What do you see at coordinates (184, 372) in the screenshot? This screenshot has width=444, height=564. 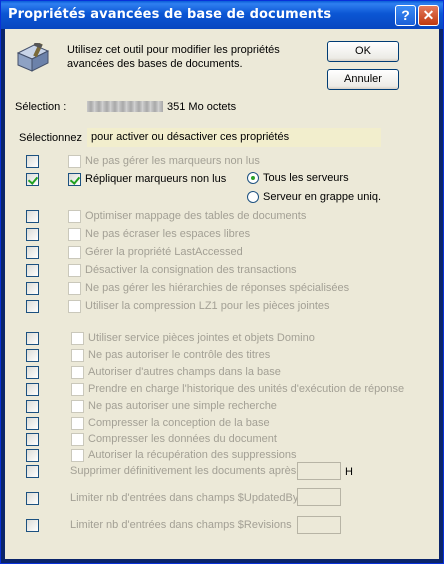 I see `prop-label-11: Autoriser d'autres champs dans la base` at bounding box center [184, 372].